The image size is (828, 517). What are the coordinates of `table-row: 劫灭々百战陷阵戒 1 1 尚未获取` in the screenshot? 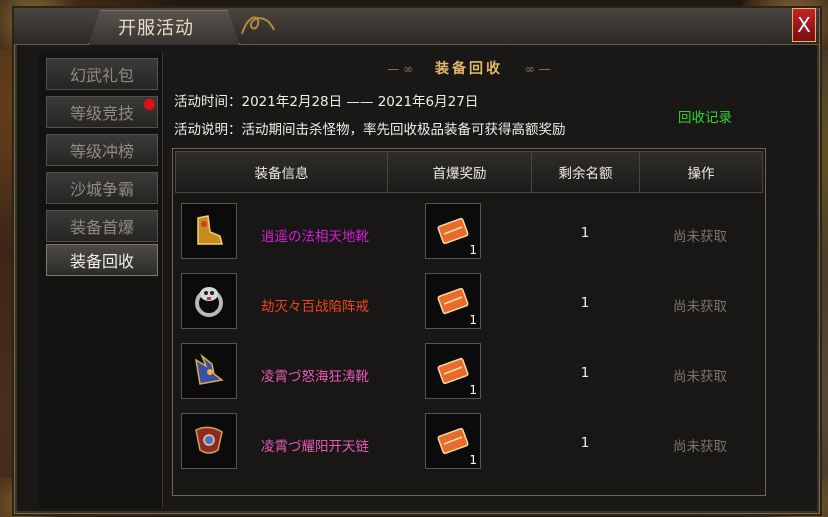 It's located at (469, 304).